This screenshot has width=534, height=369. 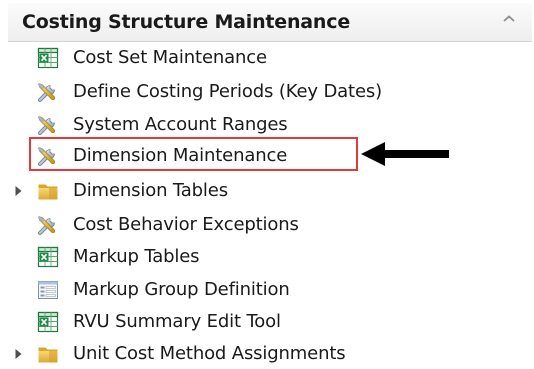 What do you see at coordinates (186, 224) in the screenshot?
I see `tree-item-label: Cost Behavior Exceptions` at bounding box center [186, 224].